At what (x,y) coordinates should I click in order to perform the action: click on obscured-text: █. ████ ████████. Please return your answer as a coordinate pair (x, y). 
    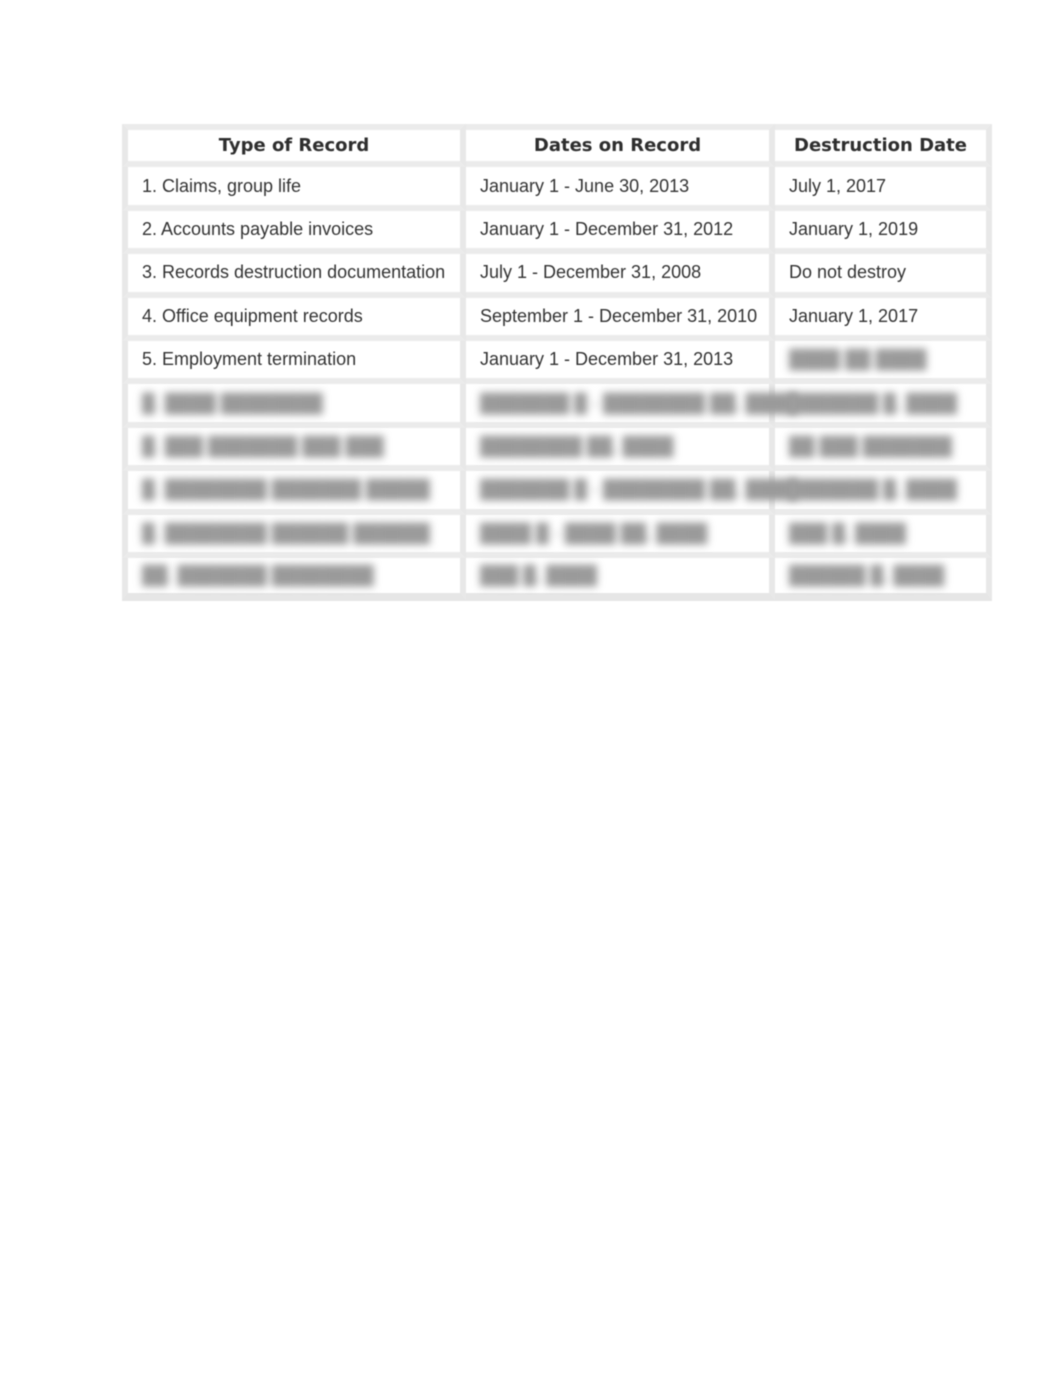
    Looking at the image, I should click on (232, 402).